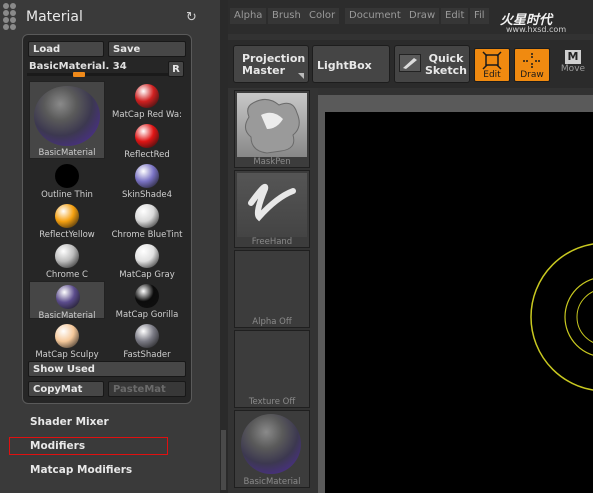  I want to click on projection-master-button: Projection Master, so click(271, 64).